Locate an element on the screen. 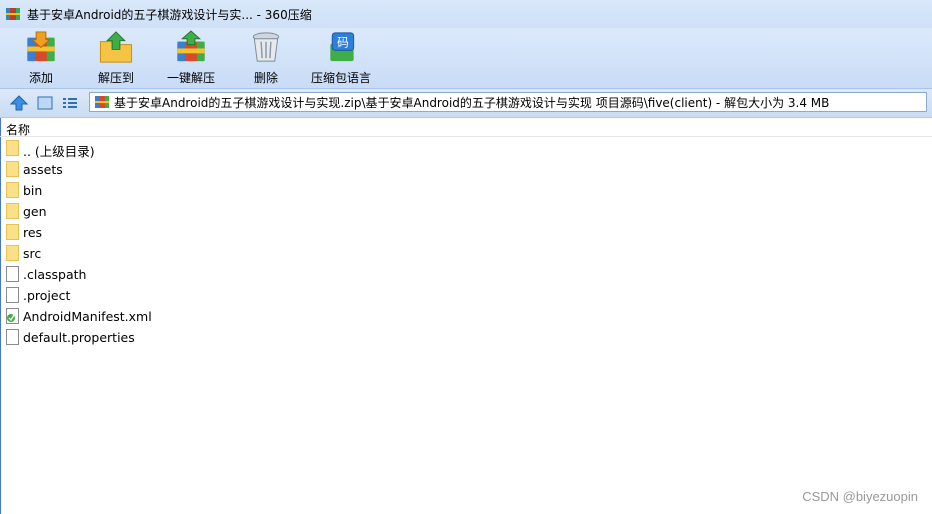 This screenshot has height=514, width=932. item-name: .project is located at coordinates (47, 295).